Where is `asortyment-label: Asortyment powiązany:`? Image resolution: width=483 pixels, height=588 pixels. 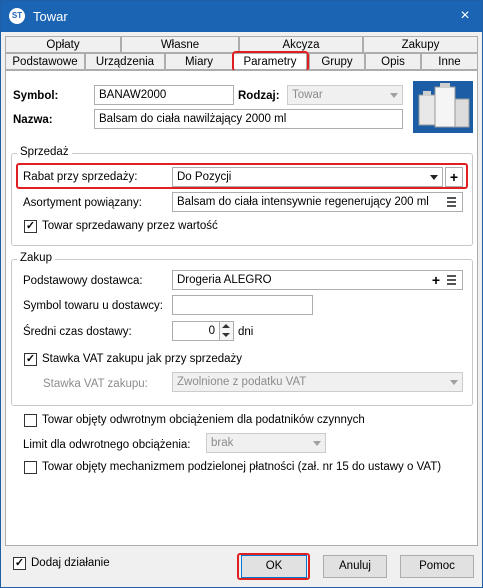 asortyment-label: Asortyment powiązany: is located at coordinates (82, 203).